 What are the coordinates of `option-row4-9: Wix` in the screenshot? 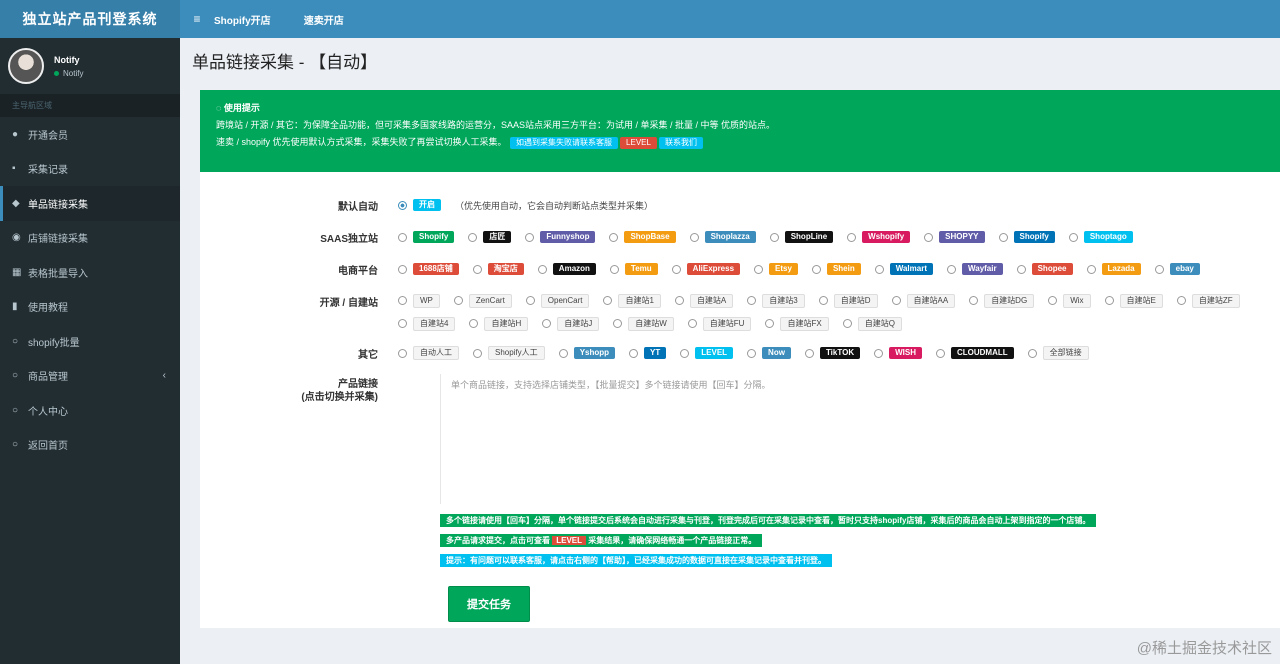 It's located at (1069, 301).